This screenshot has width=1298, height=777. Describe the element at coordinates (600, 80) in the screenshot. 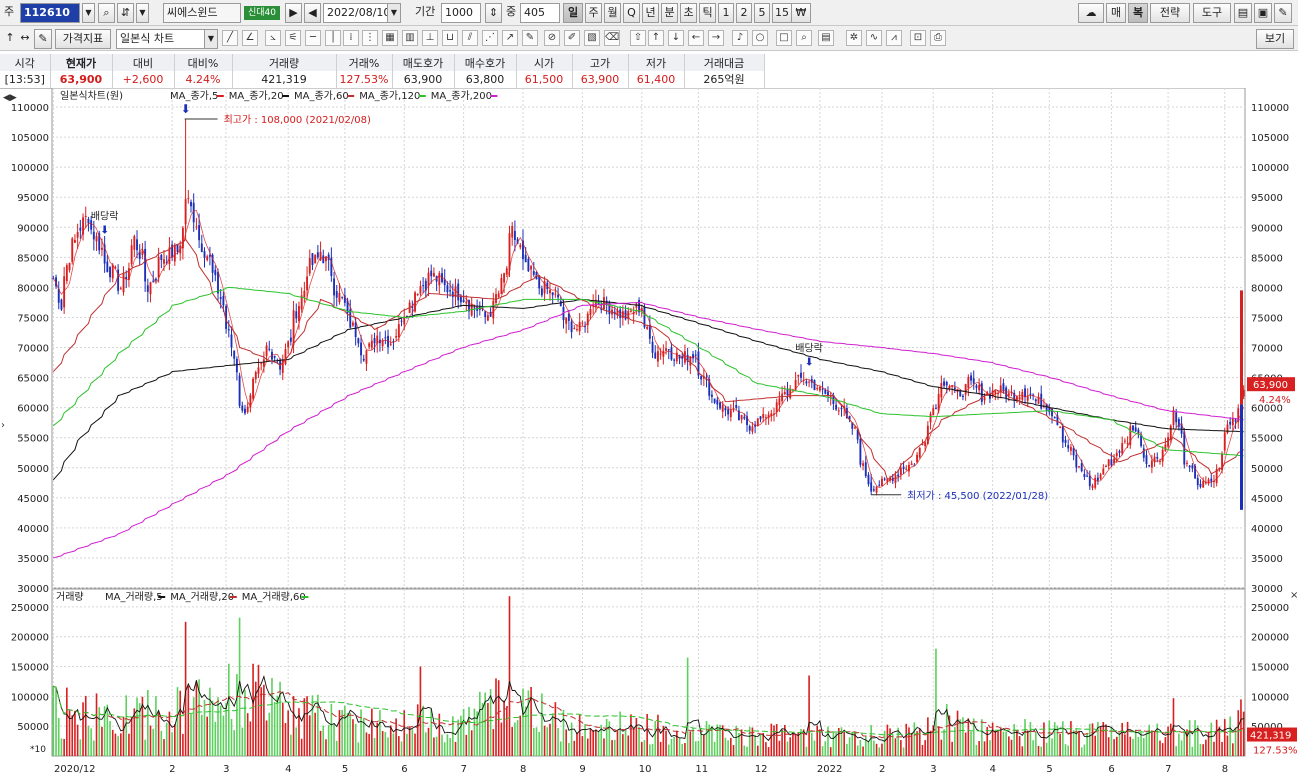

I see `quote-value-cell: 63,900` at that location.